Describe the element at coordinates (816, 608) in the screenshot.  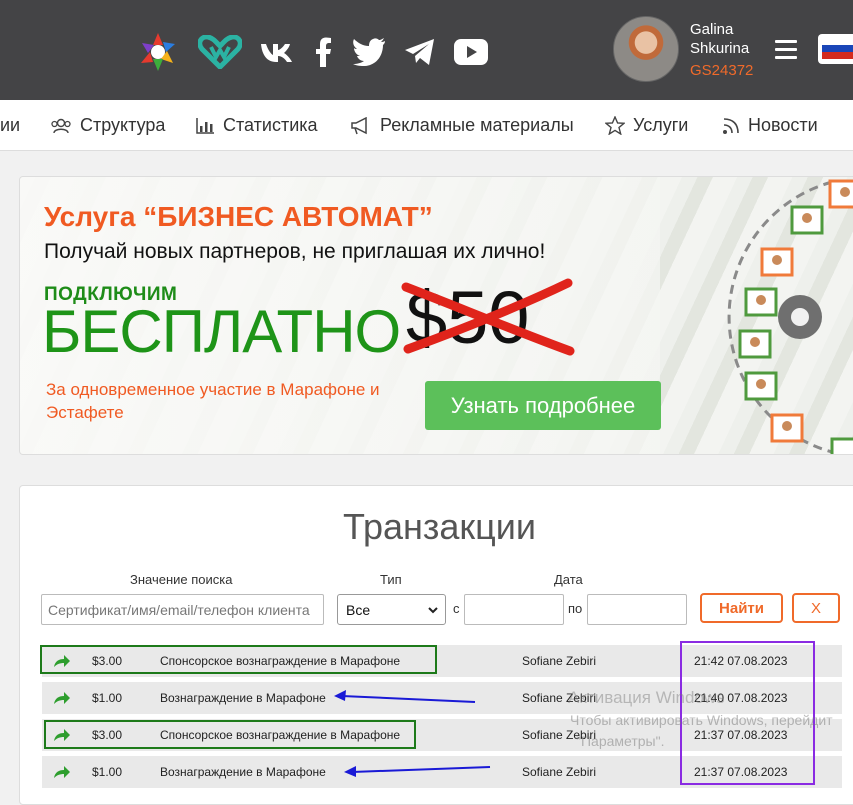
I see `clear-button: X` at that location.